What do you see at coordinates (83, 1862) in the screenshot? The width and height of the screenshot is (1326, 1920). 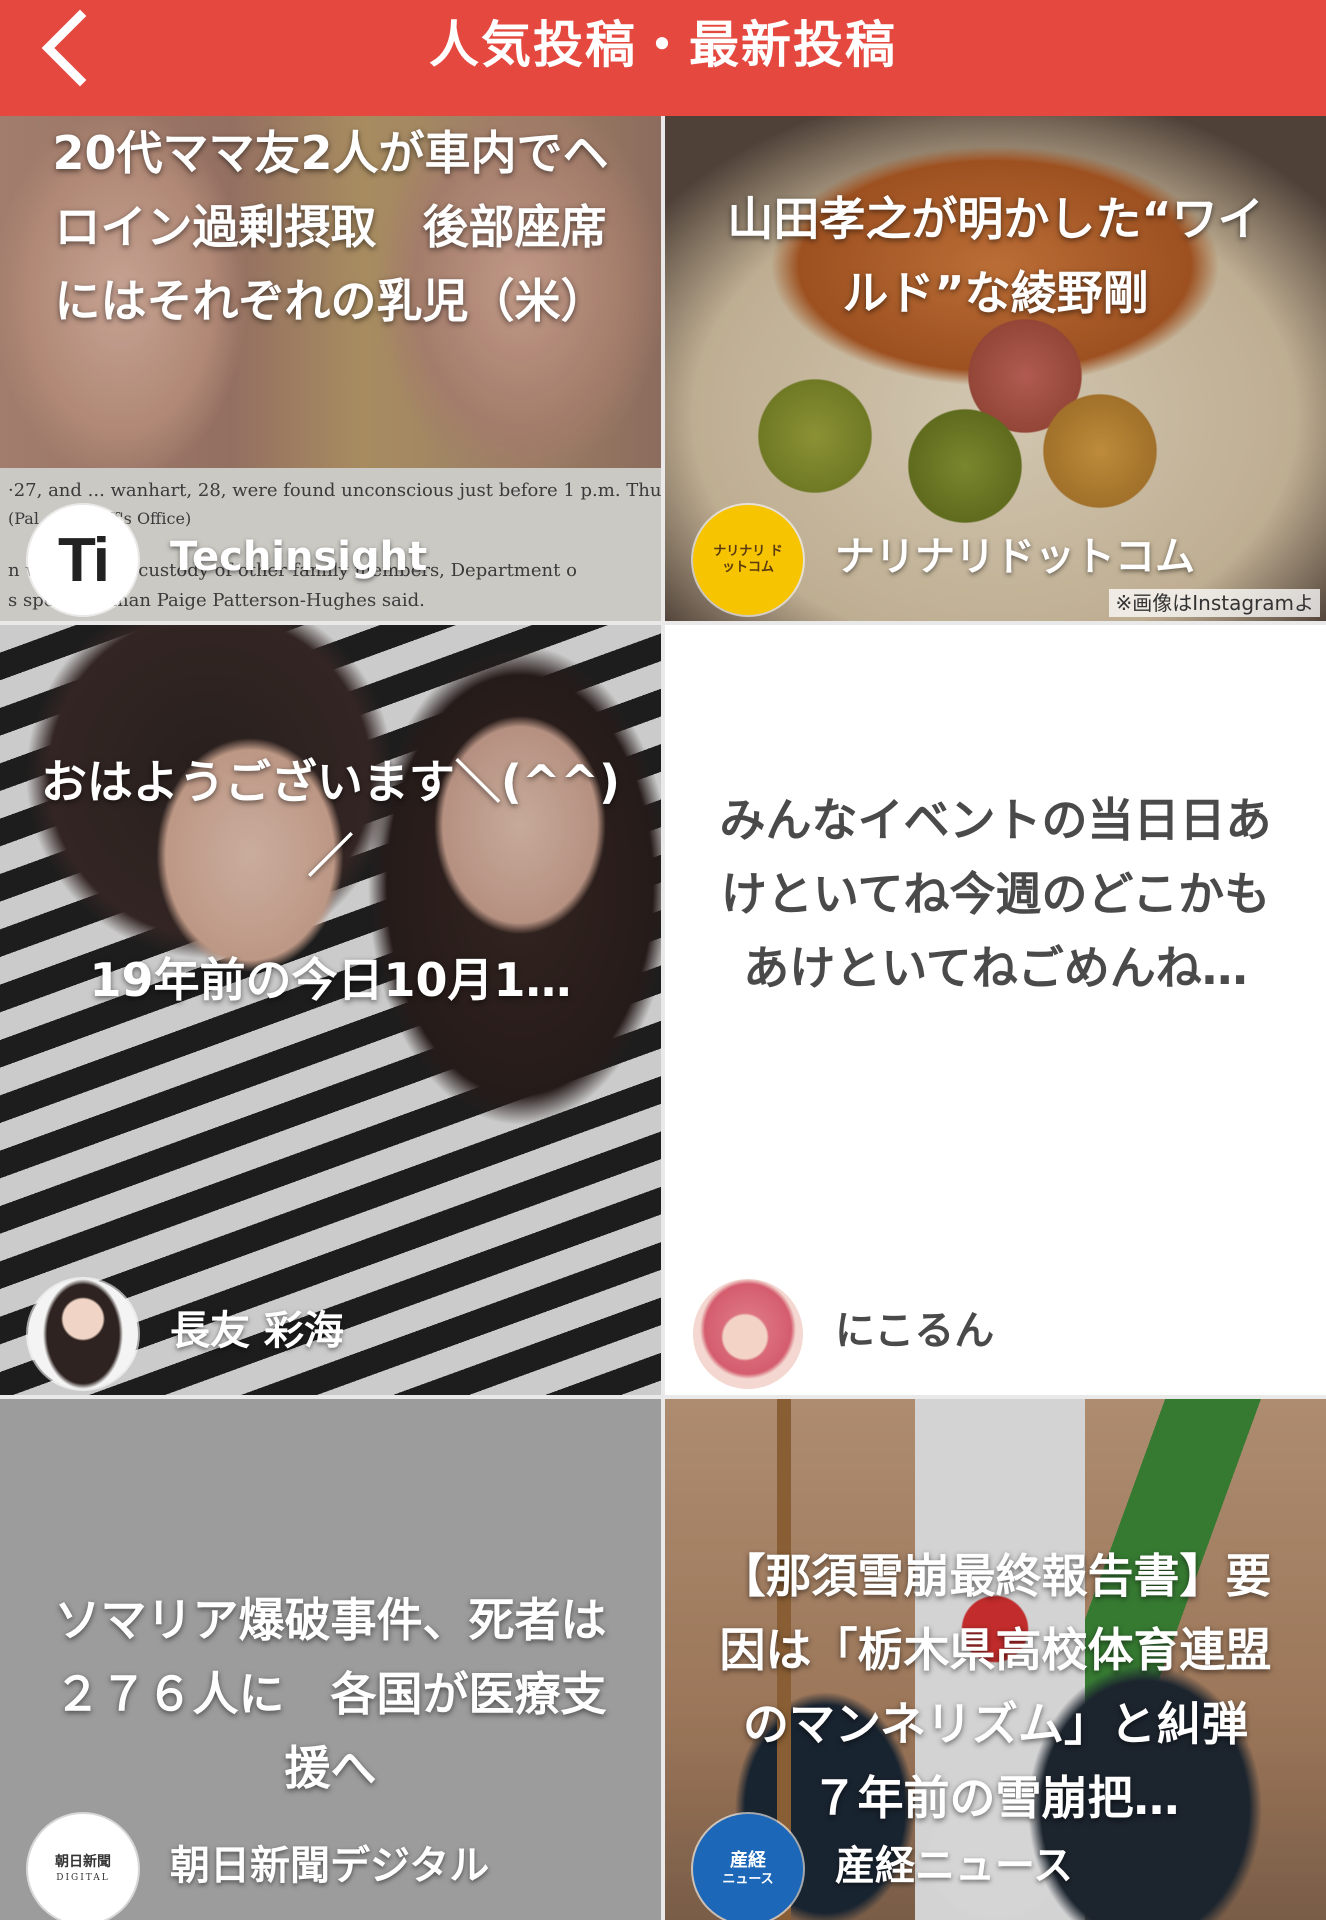 I see `asahi-logo-text: 朝日新聞` at bounding box center [83, 1862].